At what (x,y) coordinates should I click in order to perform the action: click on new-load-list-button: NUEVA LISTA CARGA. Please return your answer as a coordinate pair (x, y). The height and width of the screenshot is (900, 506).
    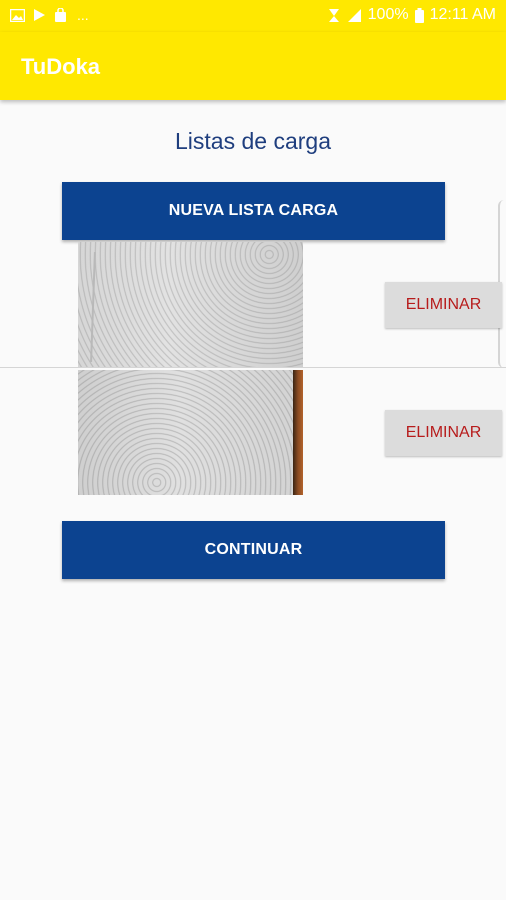
    Looking at the image, I should click on (253, 211).